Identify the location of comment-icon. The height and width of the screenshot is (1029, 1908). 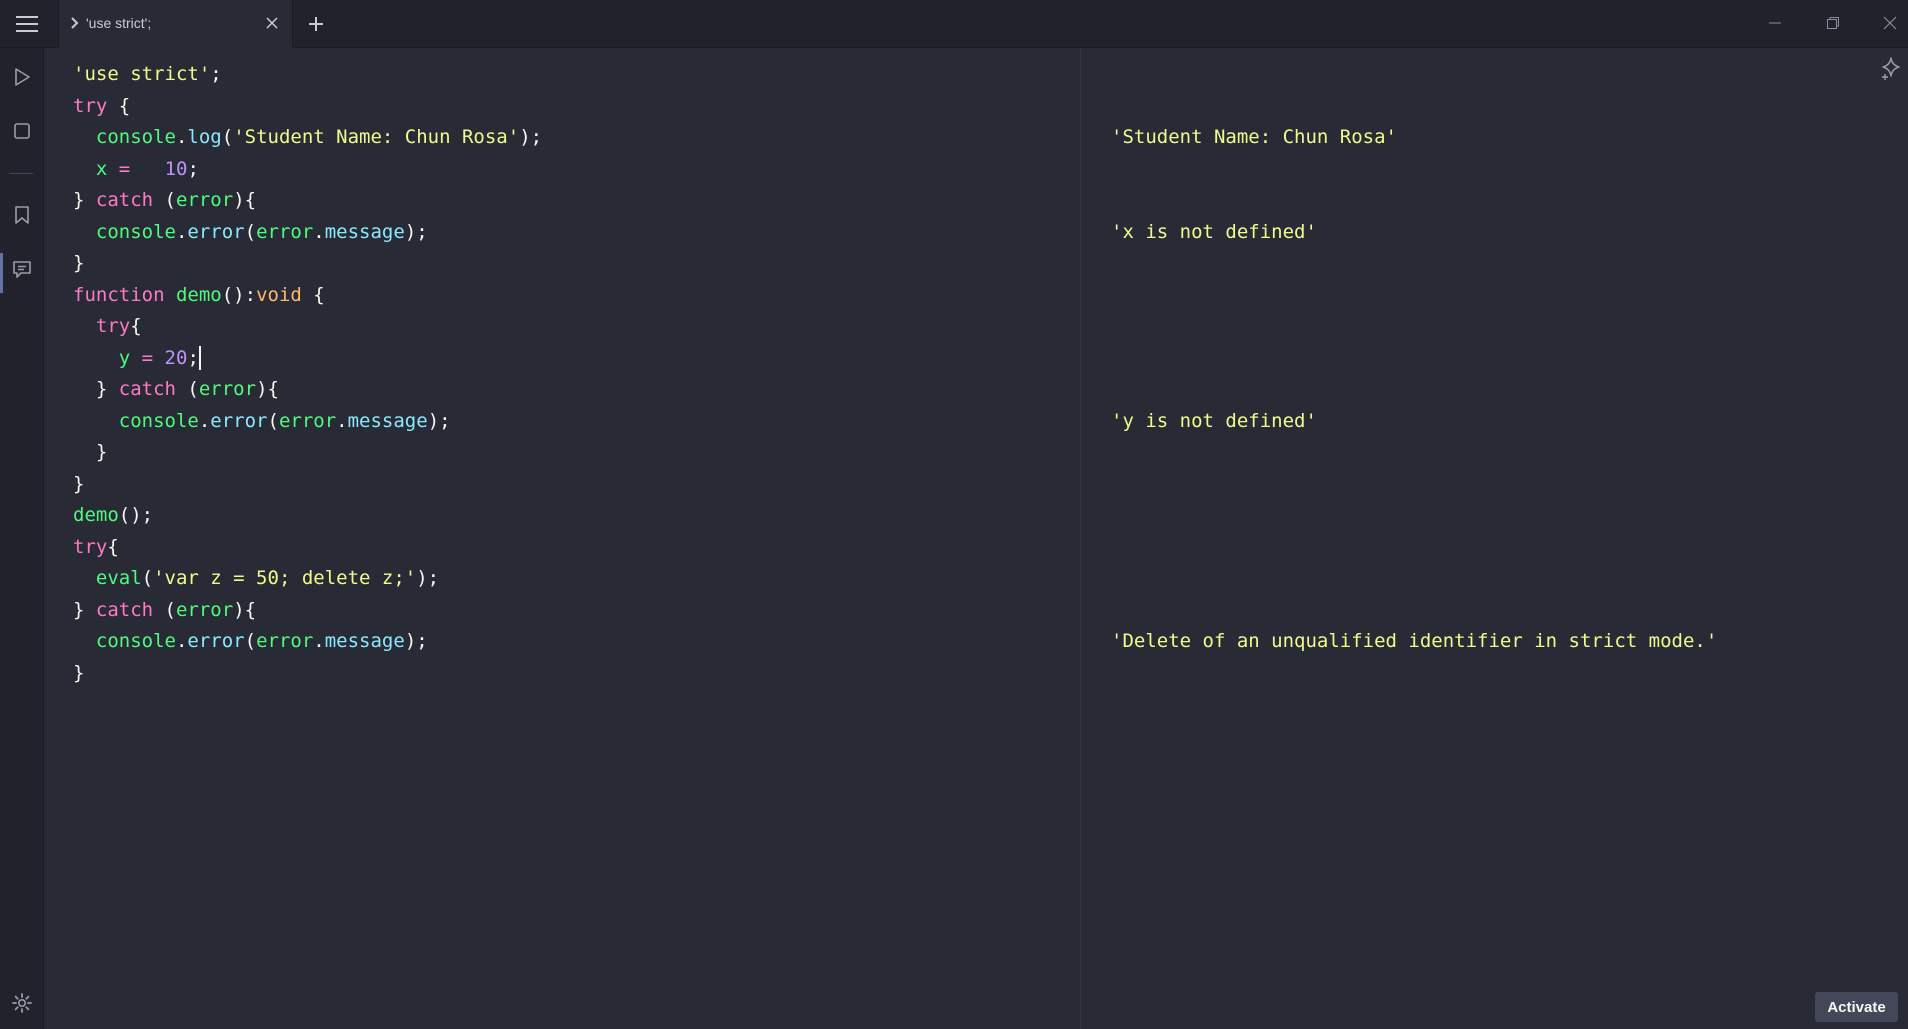
(22, 269).